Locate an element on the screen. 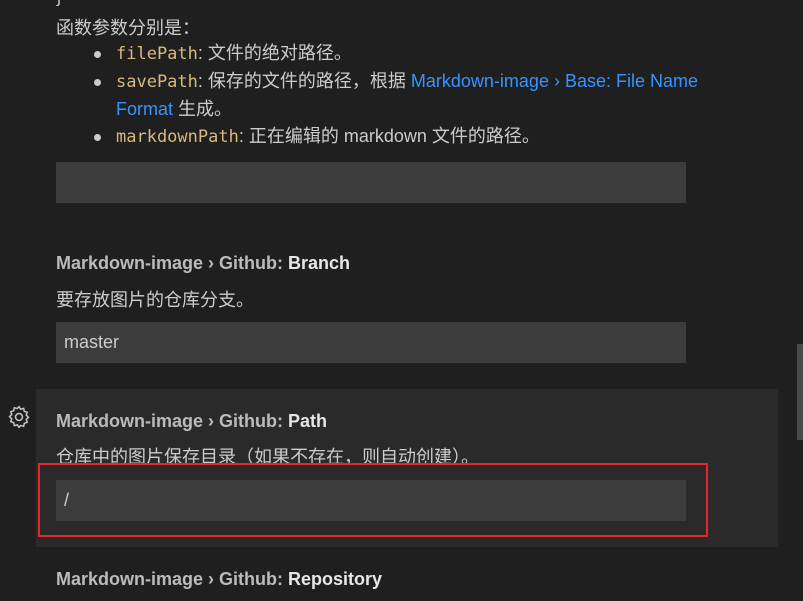 The height and width of the screenshot is (601, 803). setting-description-branch: 要存放图片的仓库分支。 is located at coordinates (155, 300).